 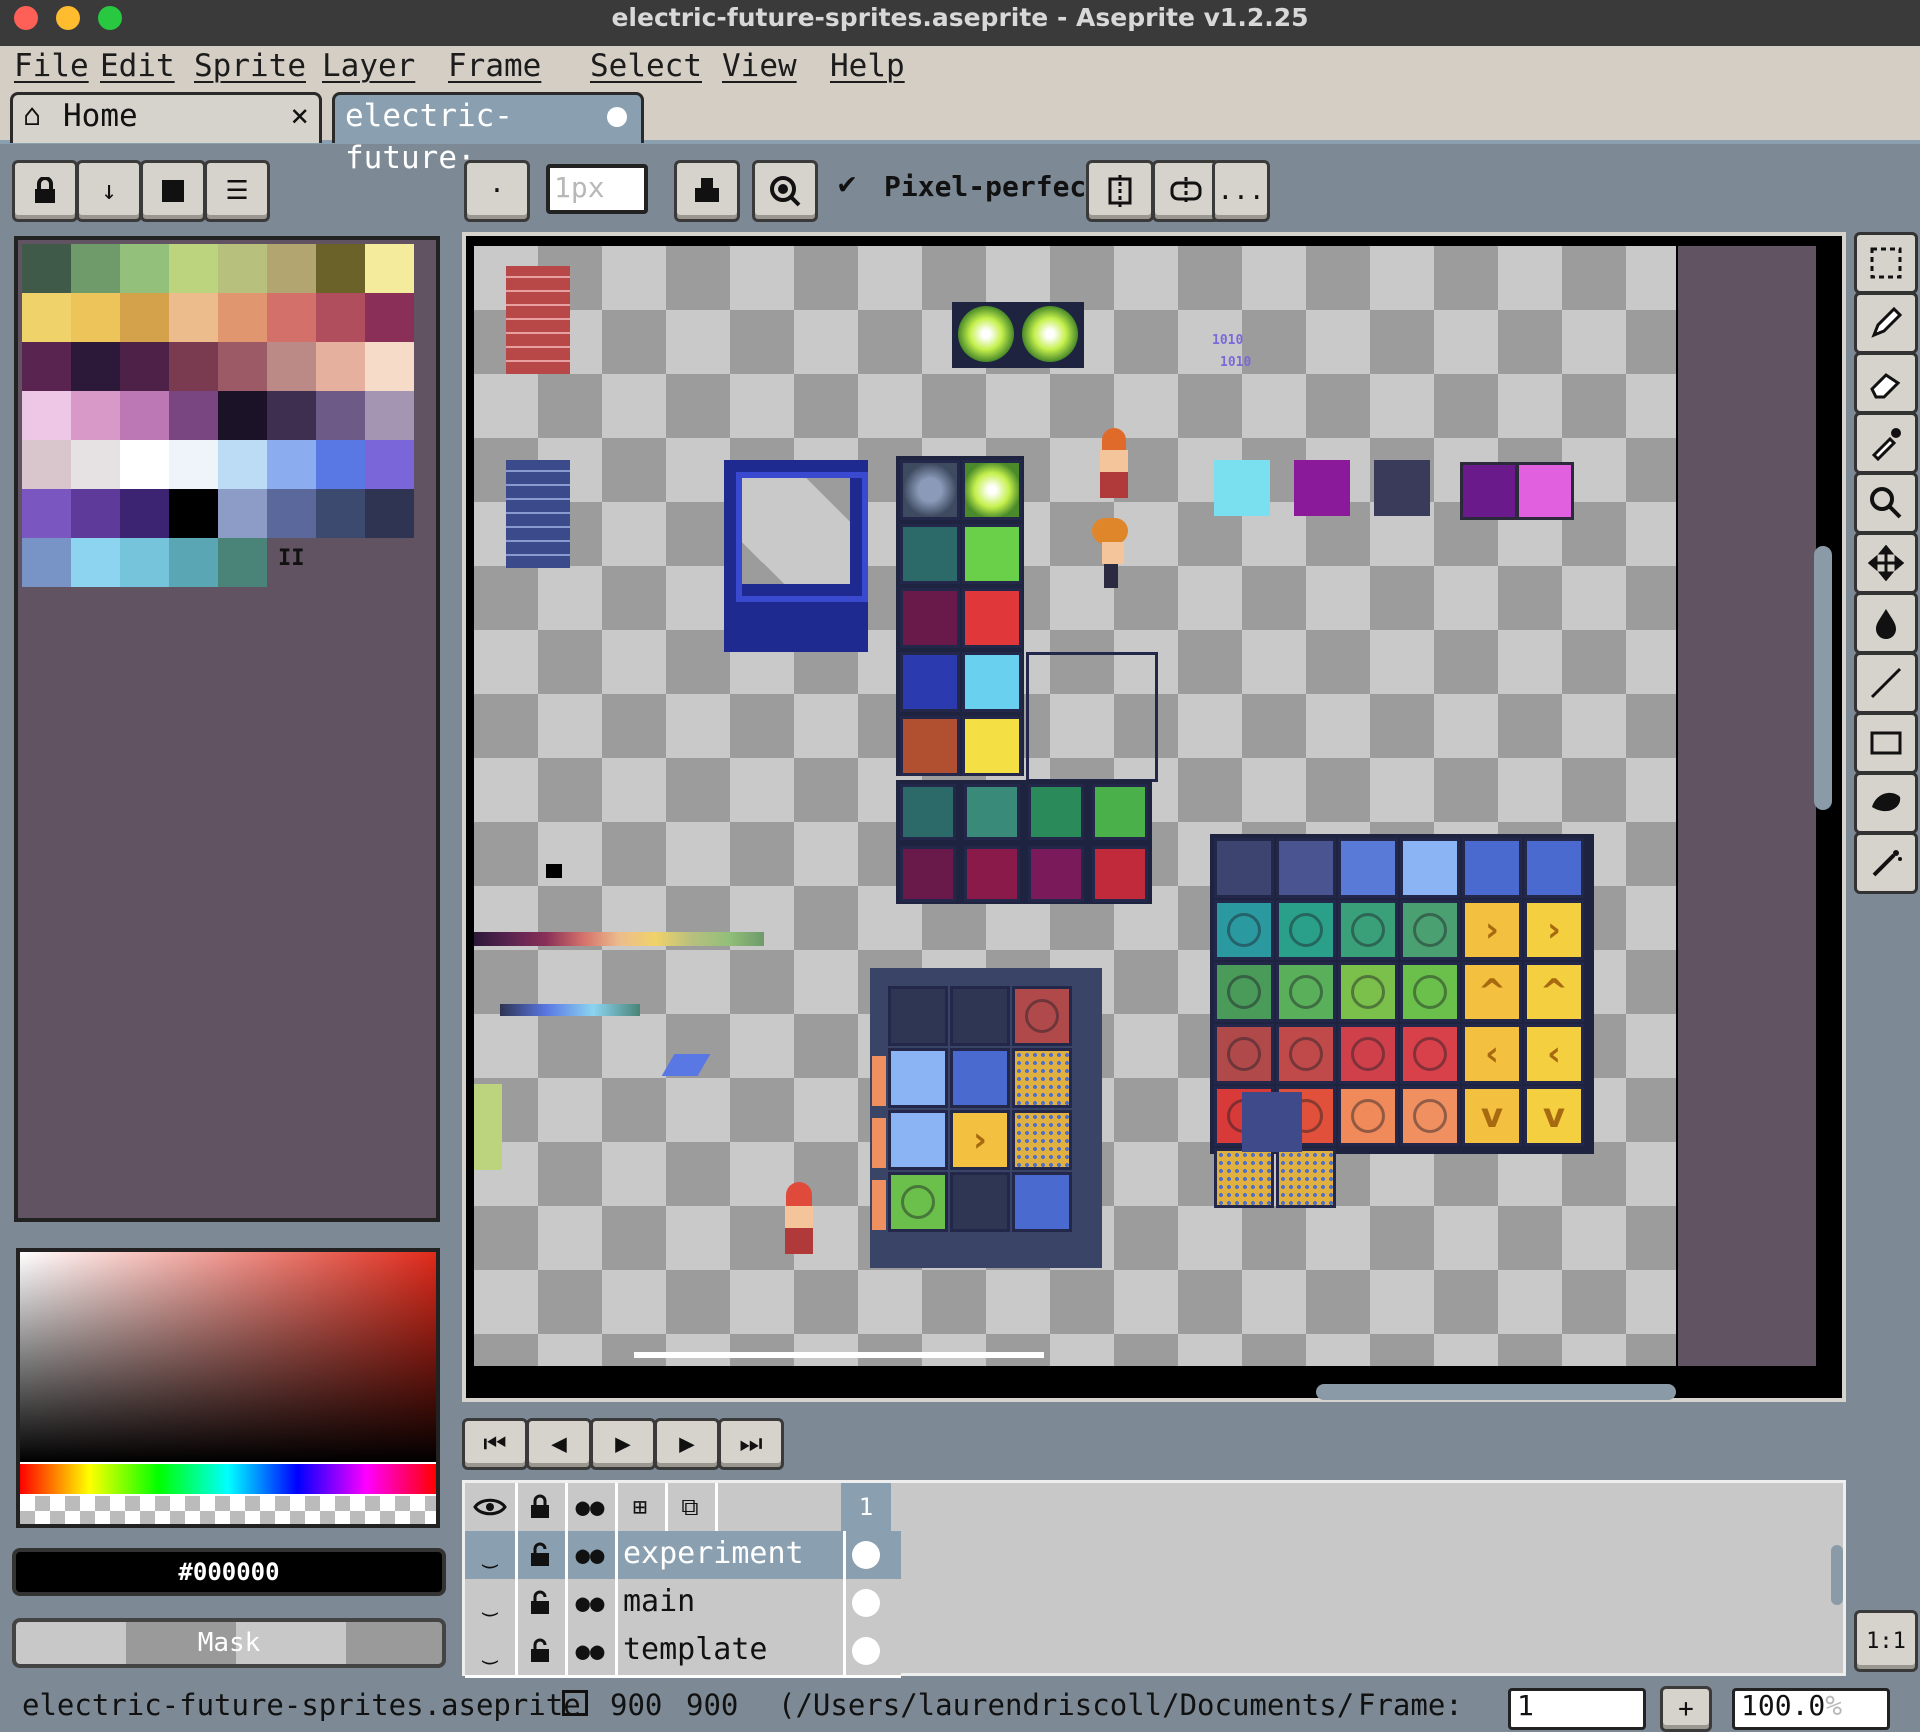 What do you see at coordinates (867, 67) in the screenshot?
I see `menu-help: Help` at bounding box center [867, 67].